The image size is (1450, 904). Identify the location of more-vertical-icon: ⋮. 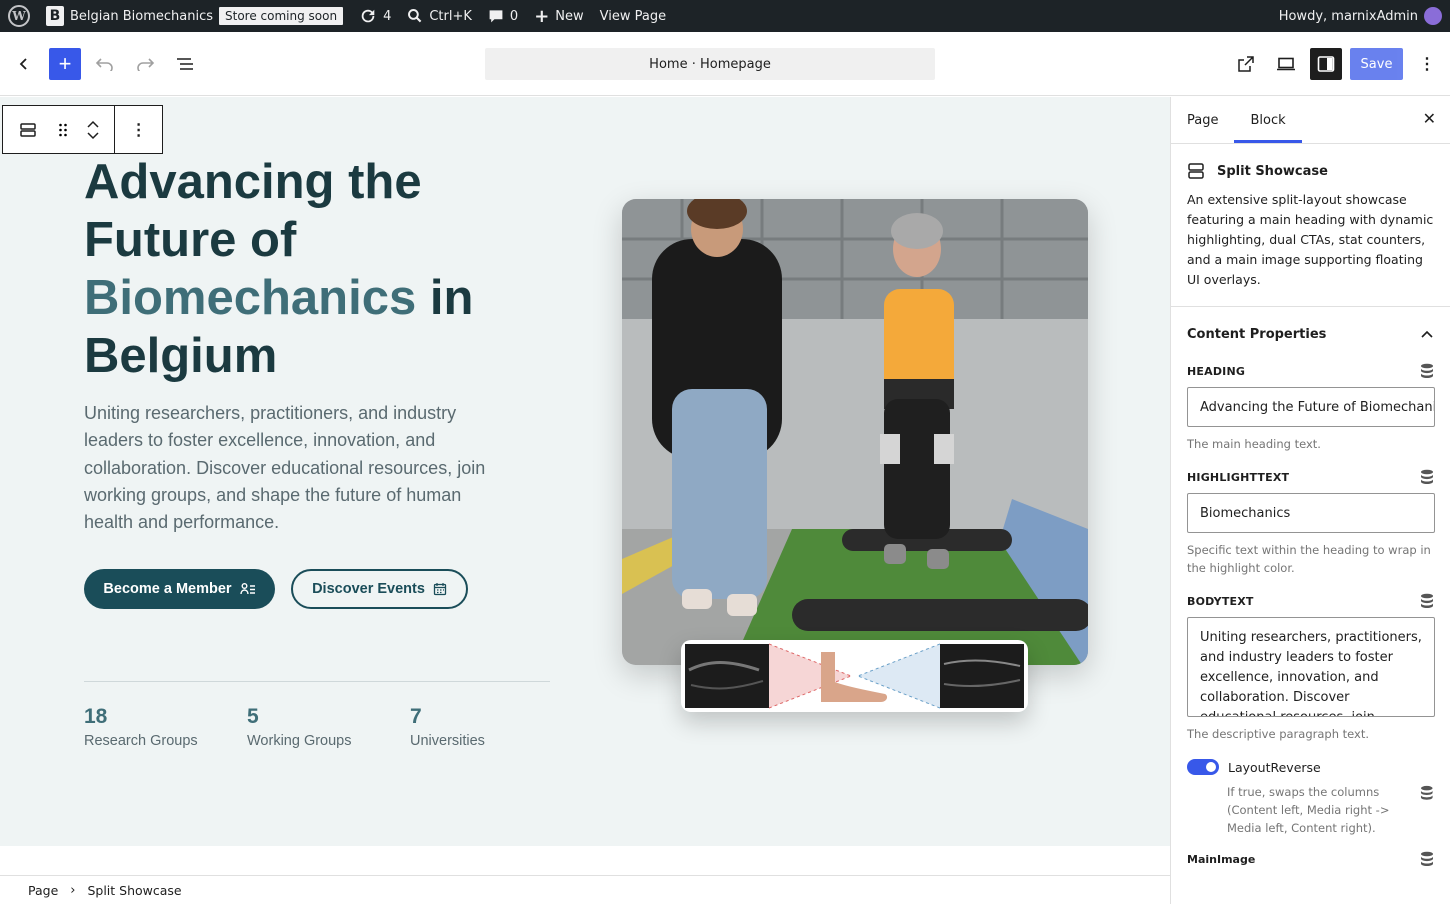
(1427, 64).